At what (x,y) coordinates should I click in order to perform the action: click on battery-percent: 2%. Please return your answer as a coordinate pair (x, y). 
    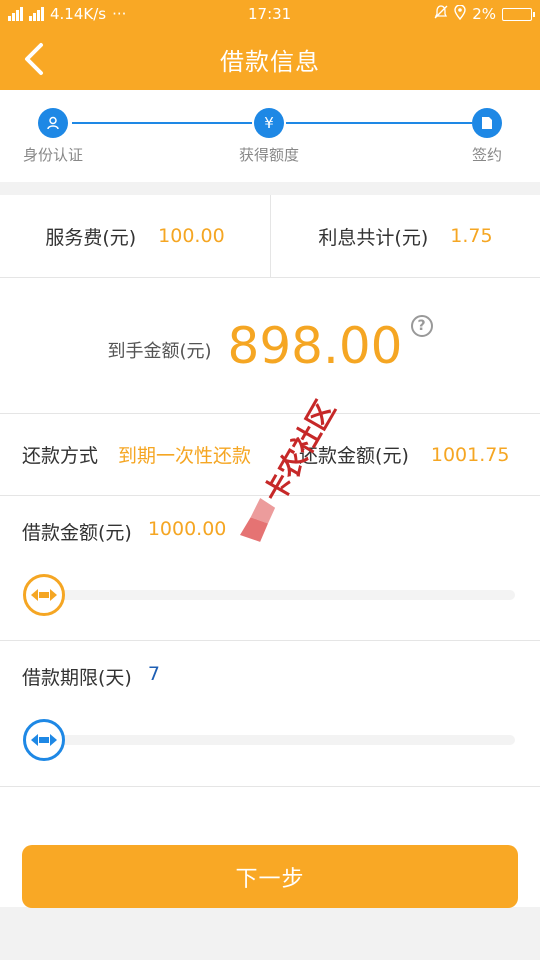
    Looking at the image, I should click on (484, 14).